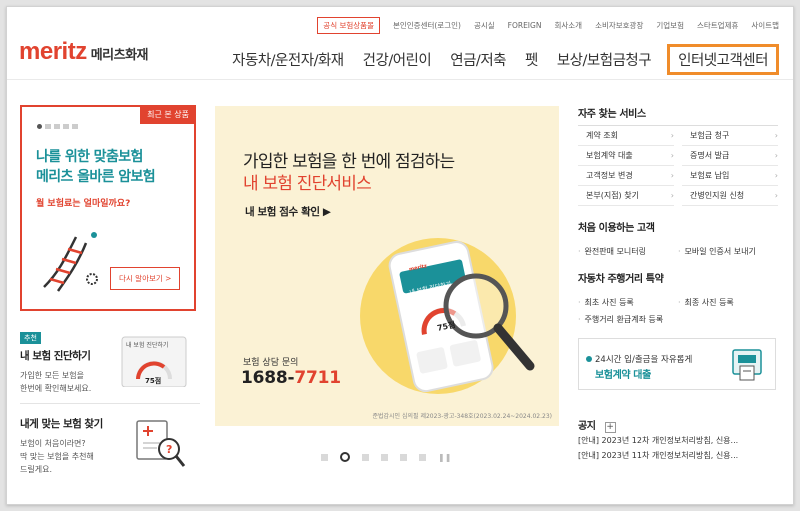  I want to click on diagnosis-card-label: 내 보험 진단하기, so click(147, 345).